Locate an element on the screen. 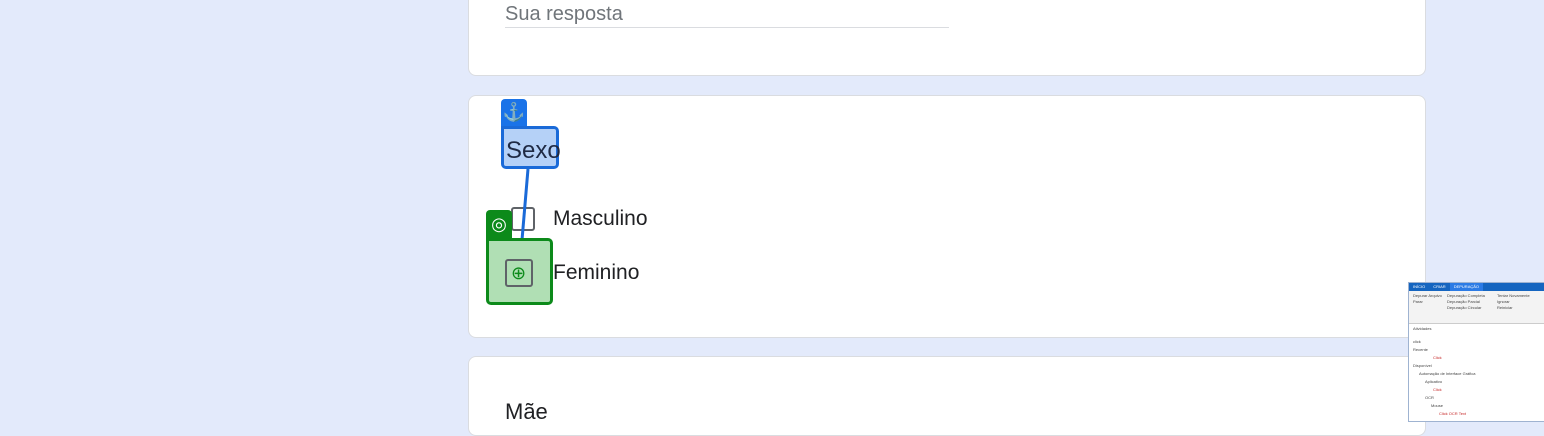 This screenshot has height=436, width=1544. anchor-label: Sexo is located at coordinates (533, 150).